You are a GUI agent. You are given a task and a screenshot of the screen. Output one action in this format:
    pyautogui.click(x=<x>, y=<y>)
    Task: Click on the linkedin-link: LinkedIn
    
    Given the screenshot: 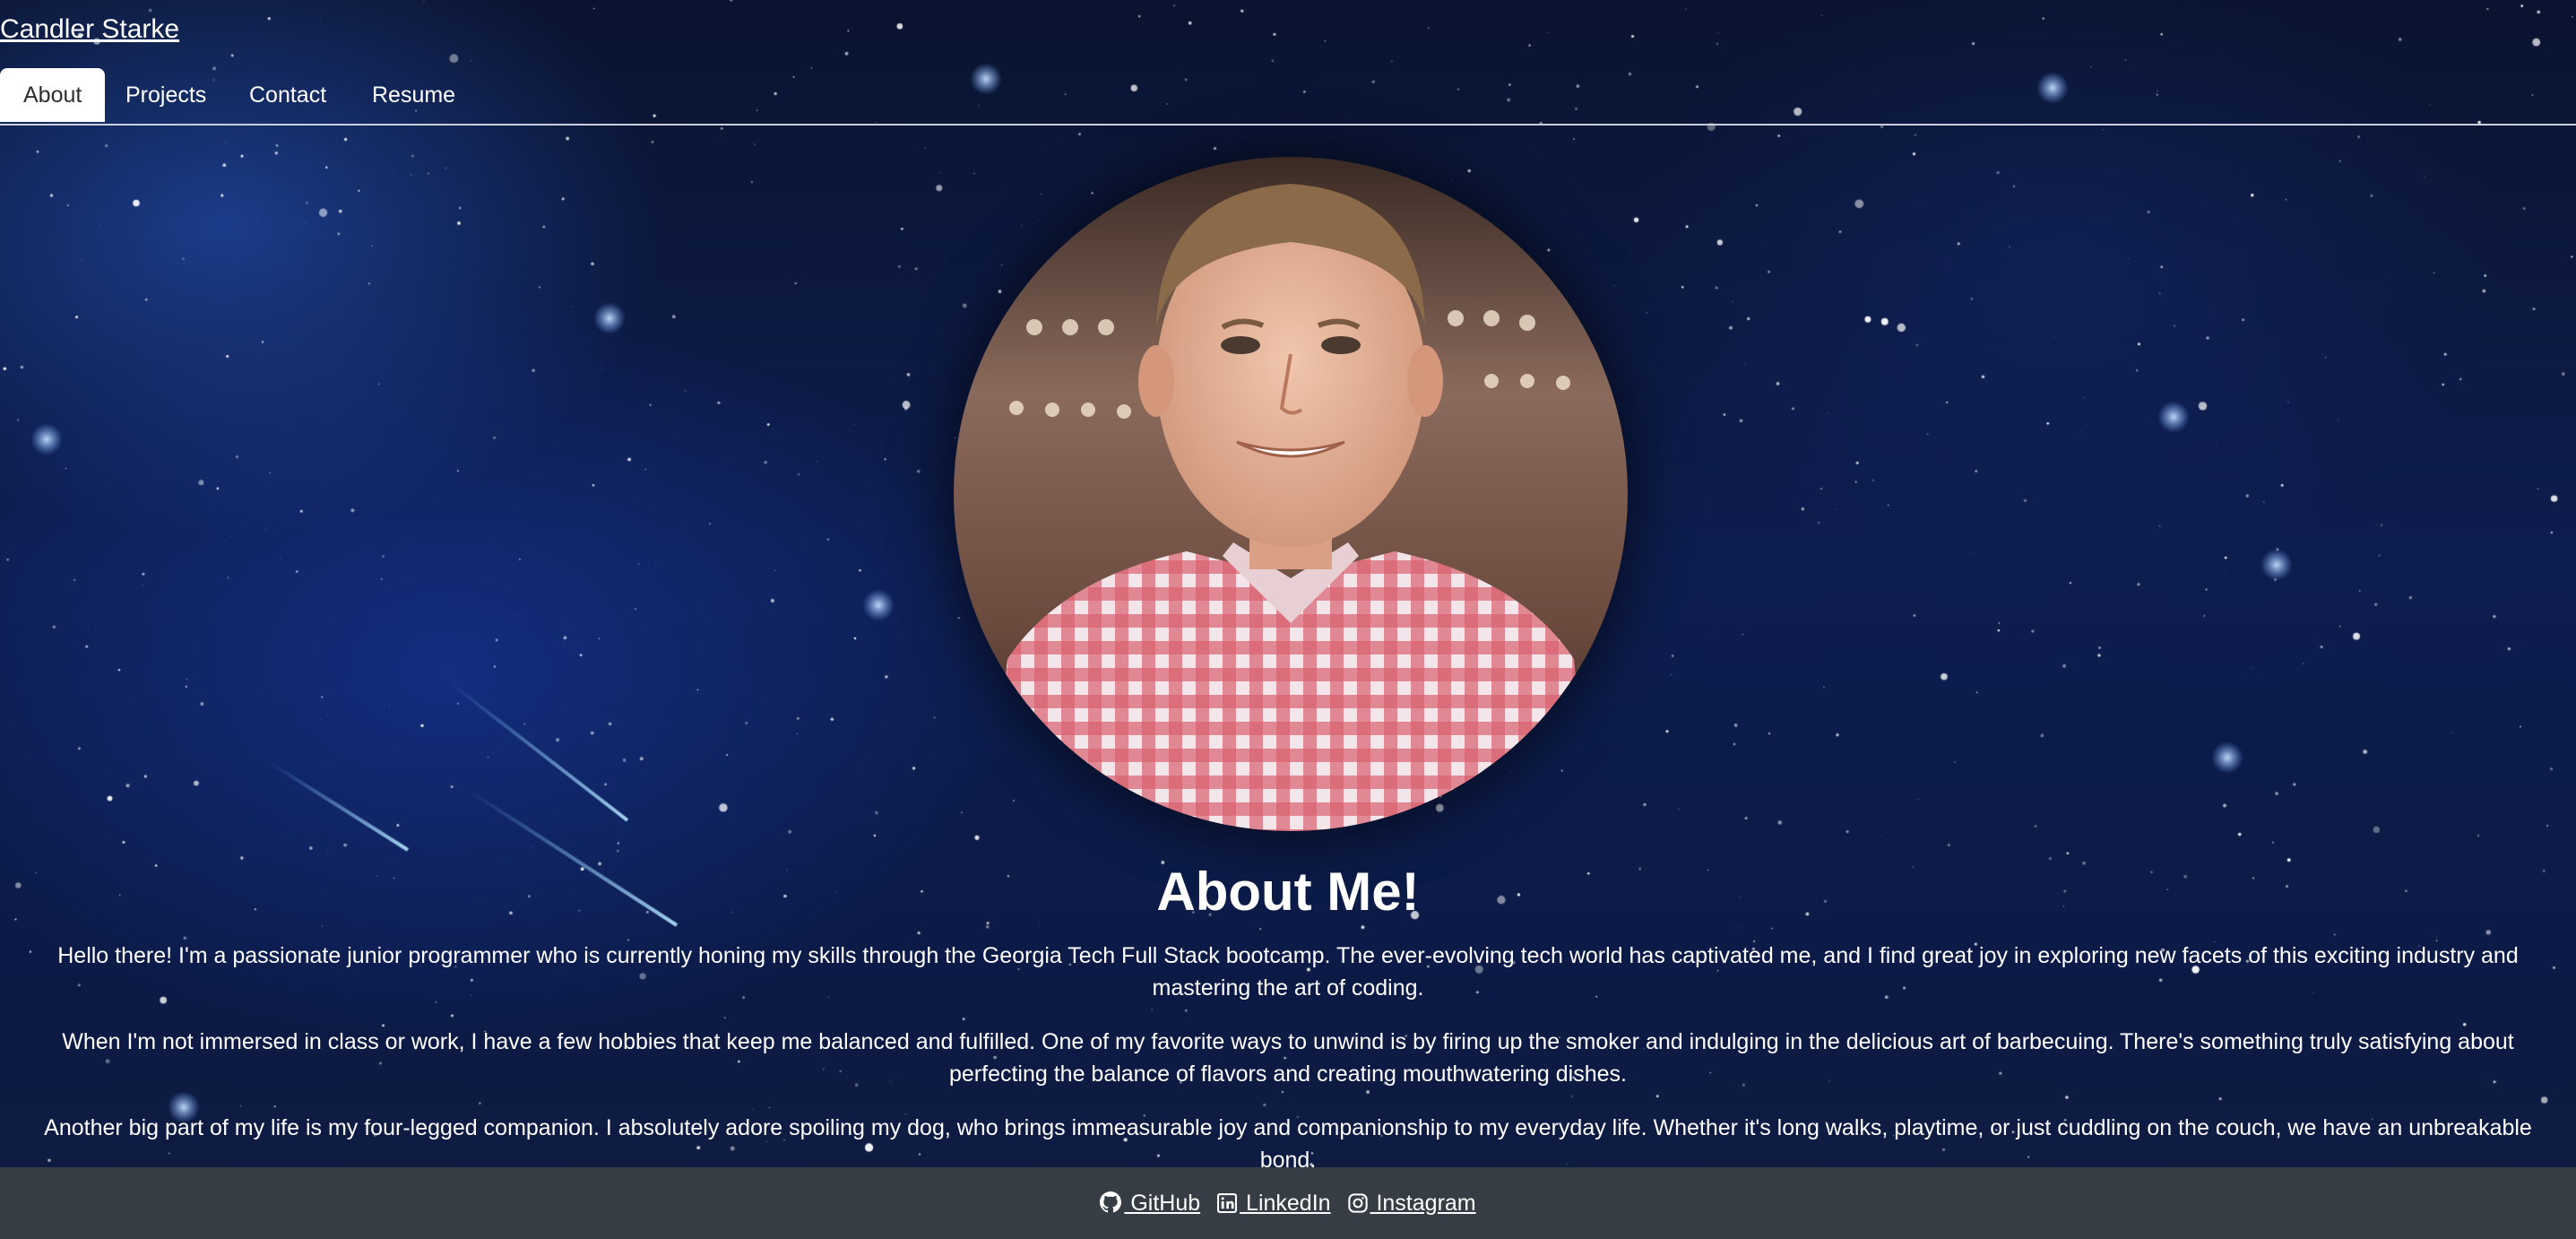 What is the action you would take?
    pyautogui.click(x=1274, y=1204)
    